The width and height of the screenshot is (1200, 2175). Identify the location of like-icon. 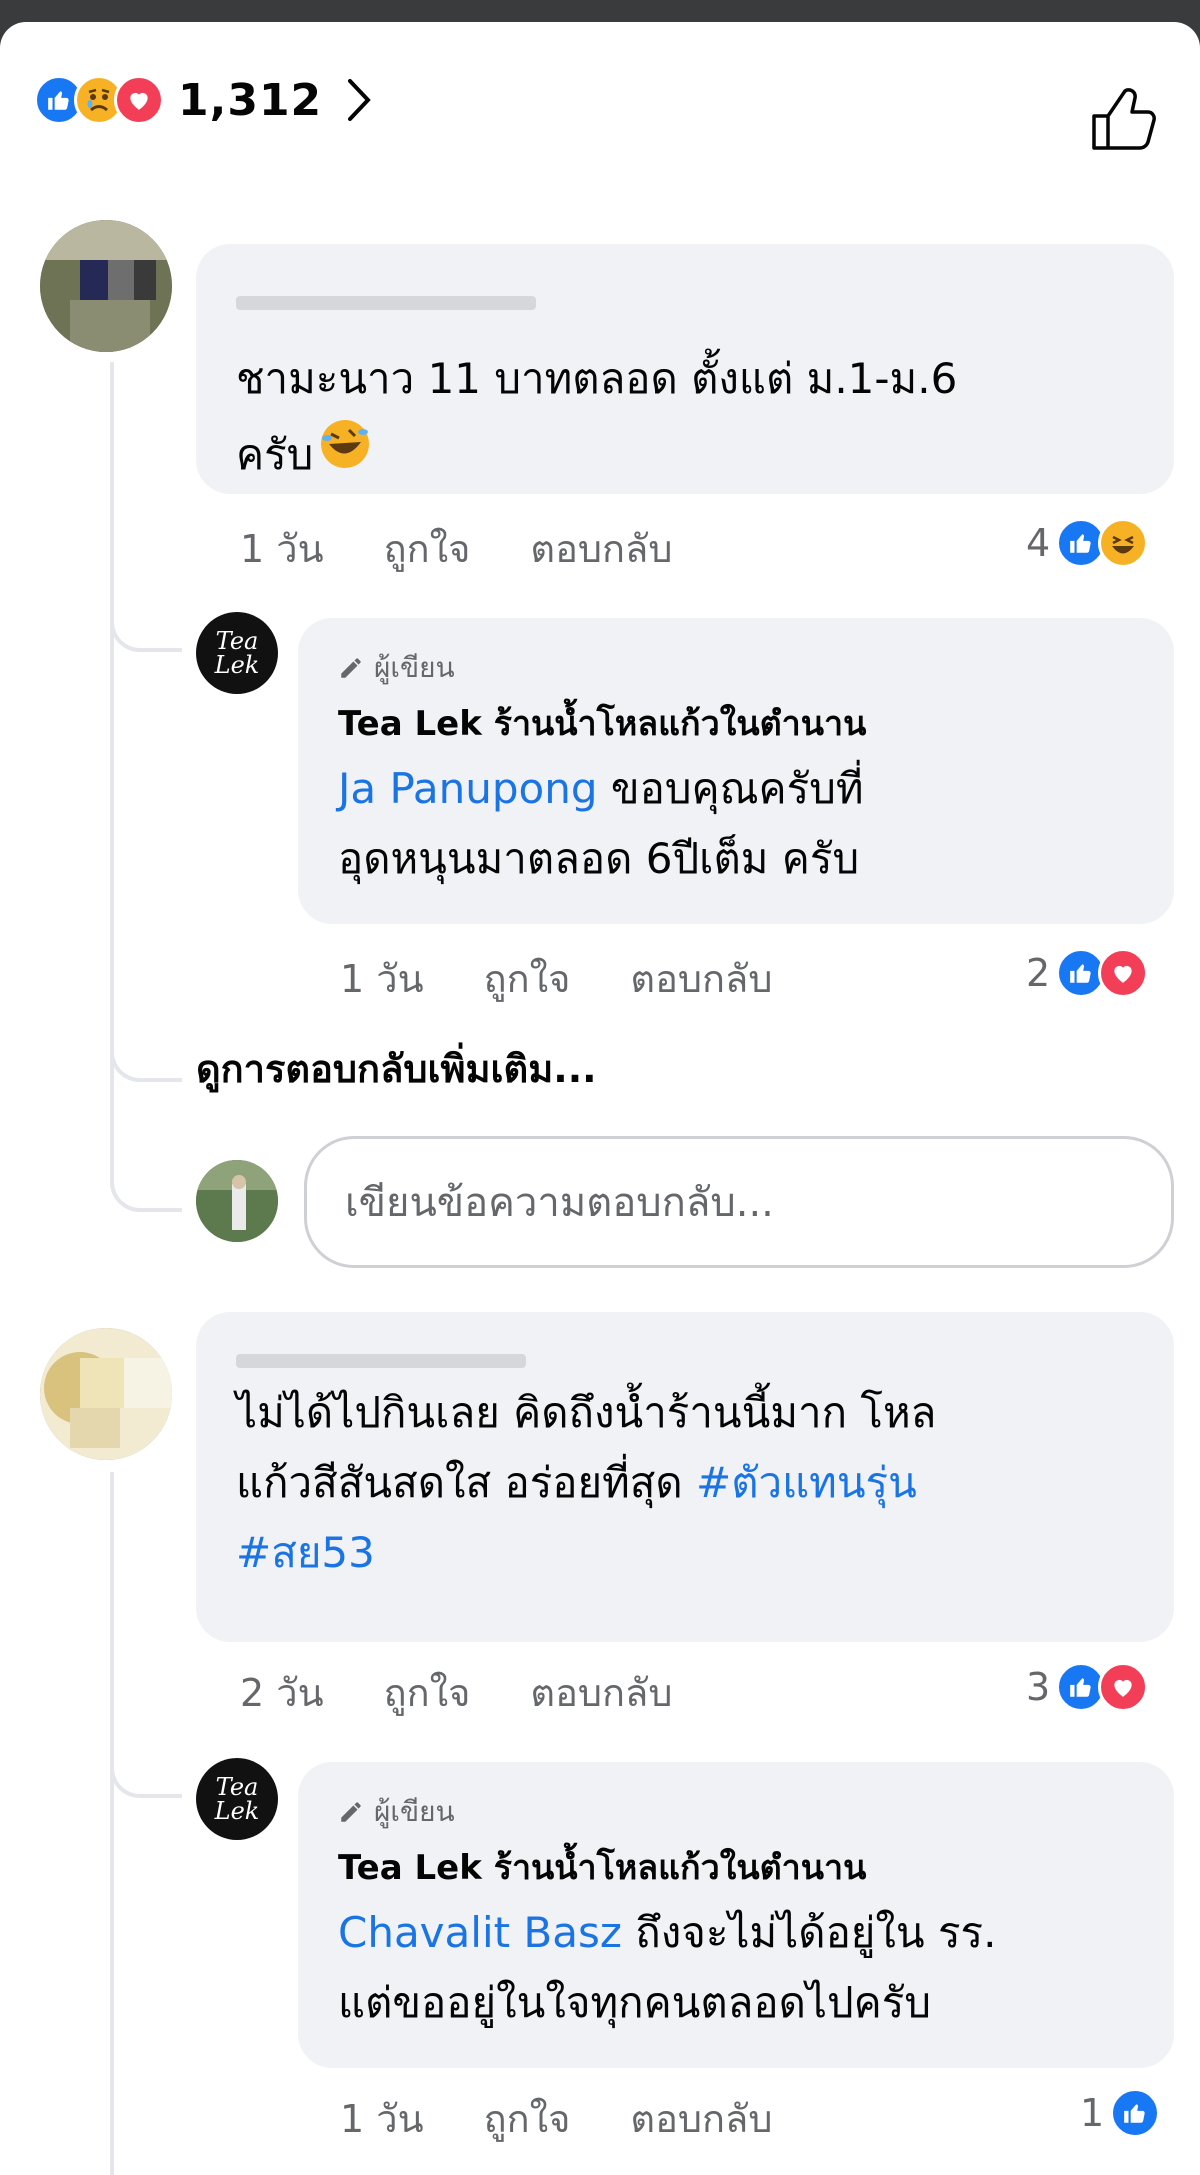
(1135, 2113).